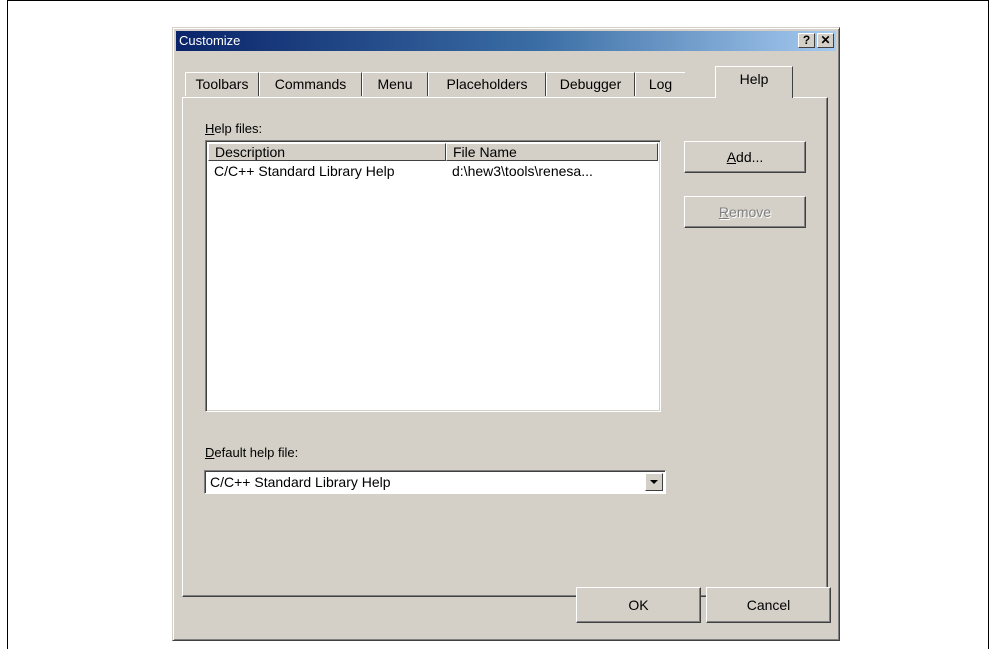  What do you see at coordinates (7, 324) in the screenshot?
I see `page-frame-left` at bounding box center [7, 324].